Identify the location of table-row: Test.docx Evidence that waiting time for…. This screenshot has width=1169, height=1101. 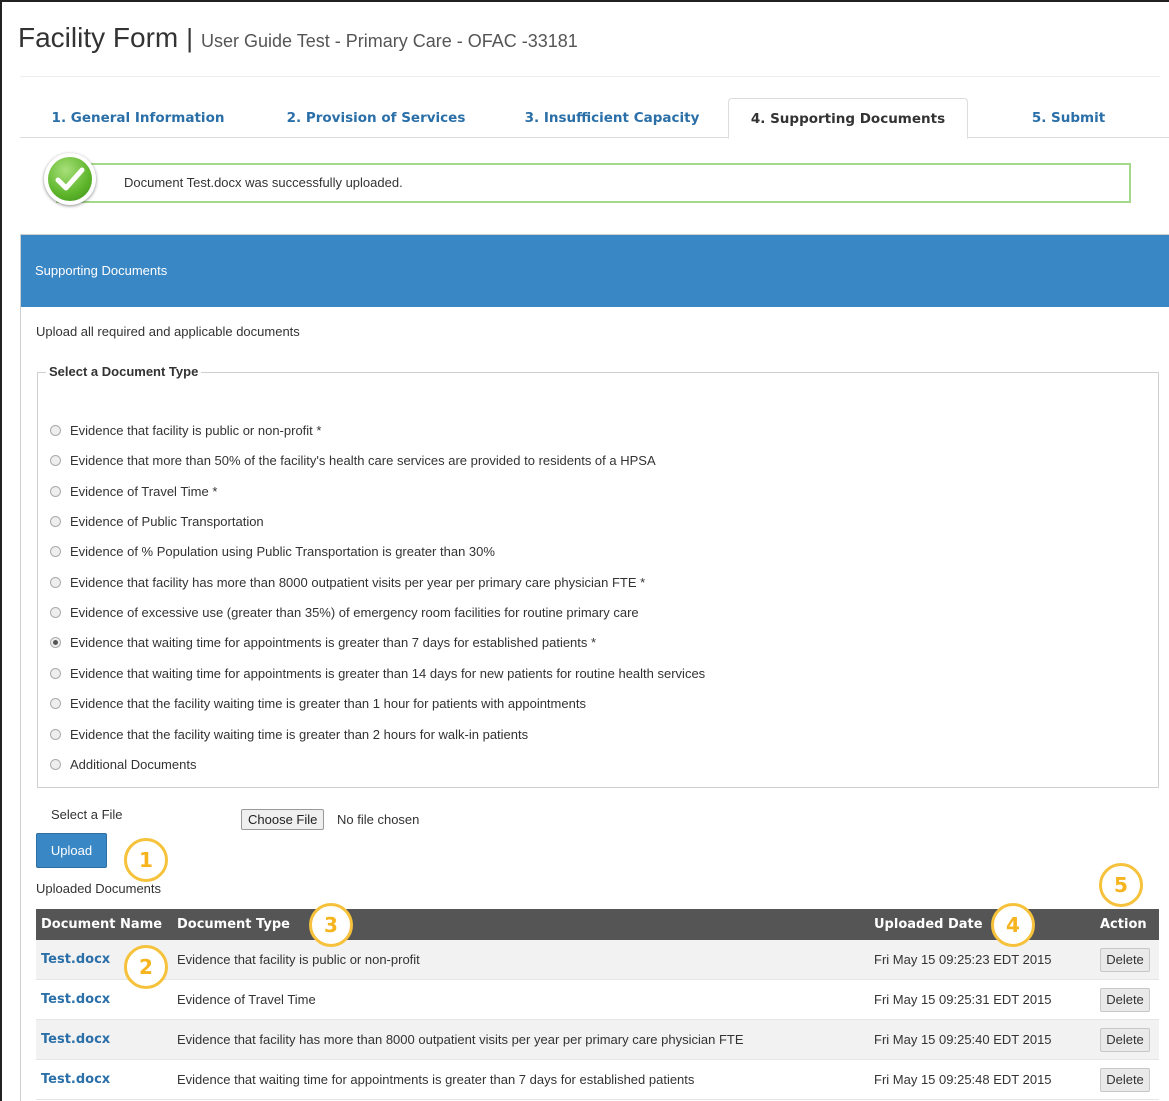
(597, 1080).